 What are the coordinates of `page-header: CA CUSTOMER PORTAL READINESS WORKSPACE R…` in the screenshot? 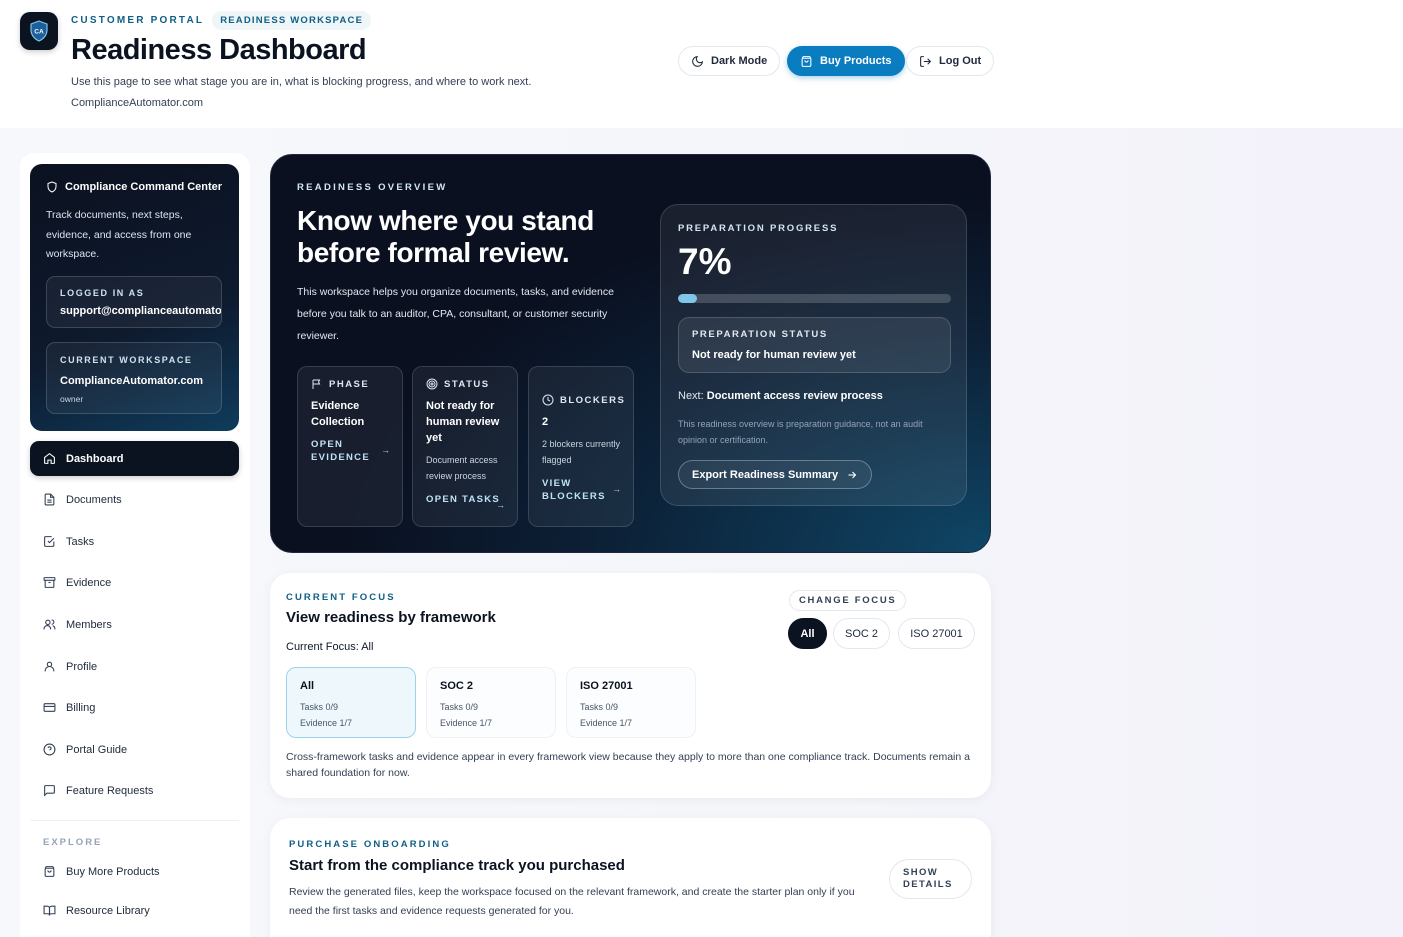 It's located at (701, 64).